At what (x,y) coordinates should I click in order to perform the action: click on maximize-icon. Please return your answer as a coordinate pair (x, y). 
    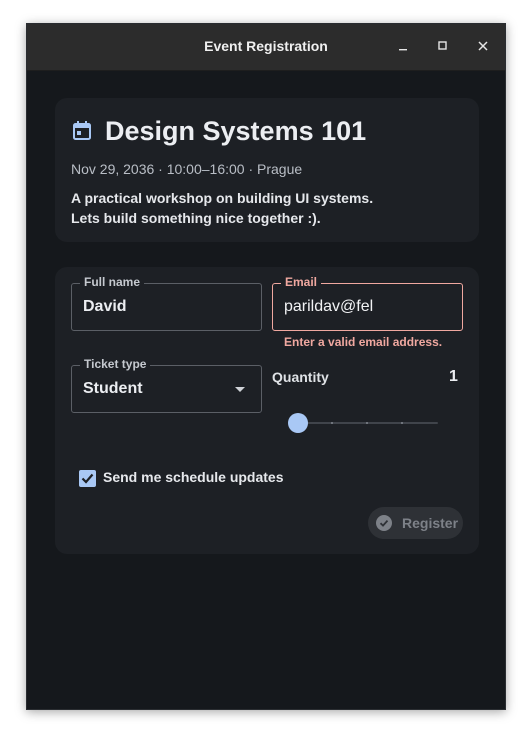
    Looking at the image, I should click on (443, 47).